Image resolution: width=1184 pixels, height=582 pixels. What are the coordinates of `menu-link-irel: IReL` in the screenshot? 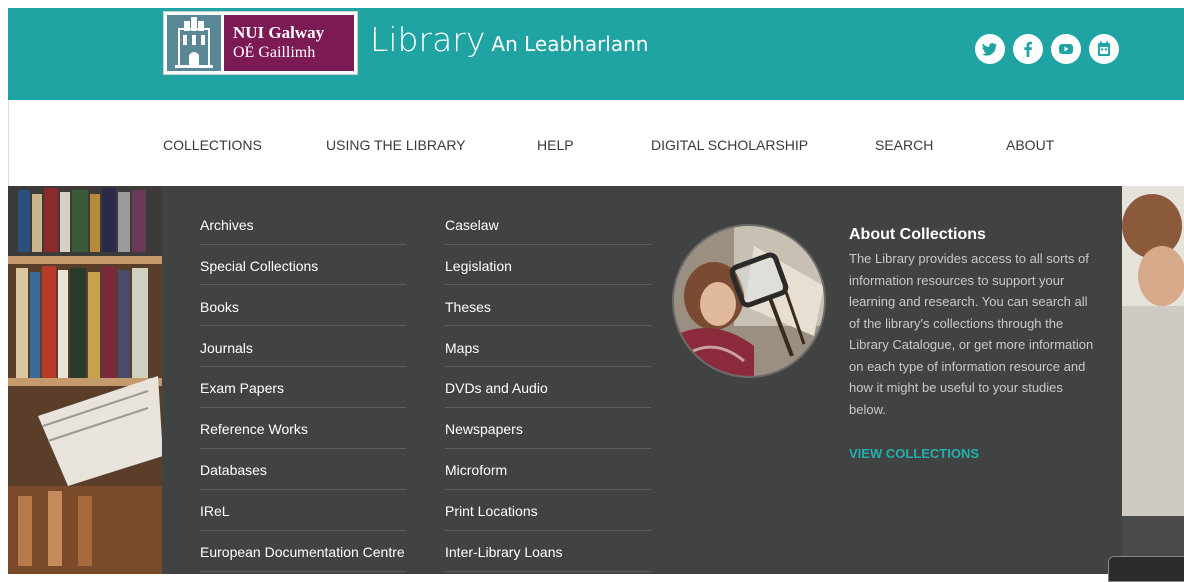 It's located at (215, 511).